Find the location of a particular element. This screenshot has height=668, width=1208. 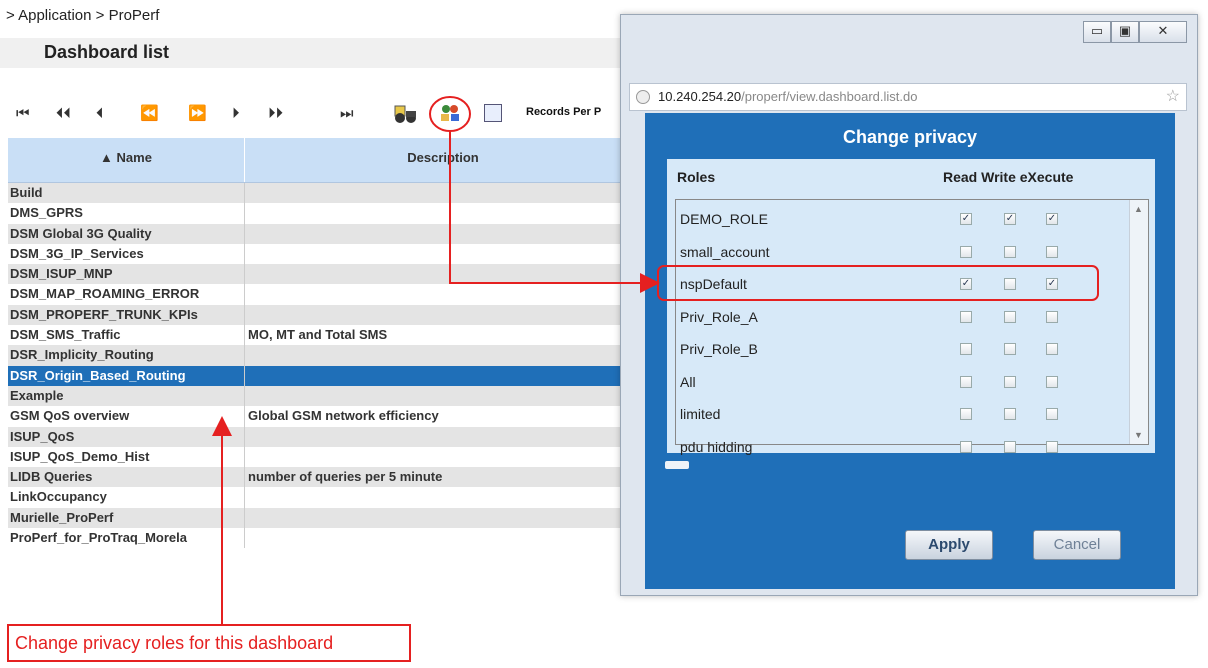

previous-page-icon: ⏴ is located at coordinates (100, 114).